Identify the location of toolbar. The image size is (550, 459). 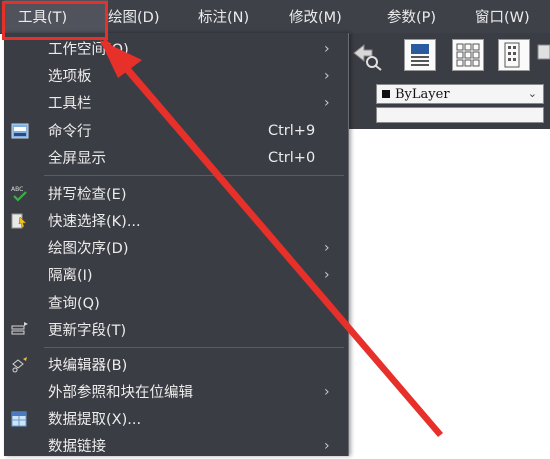
(445, 56).